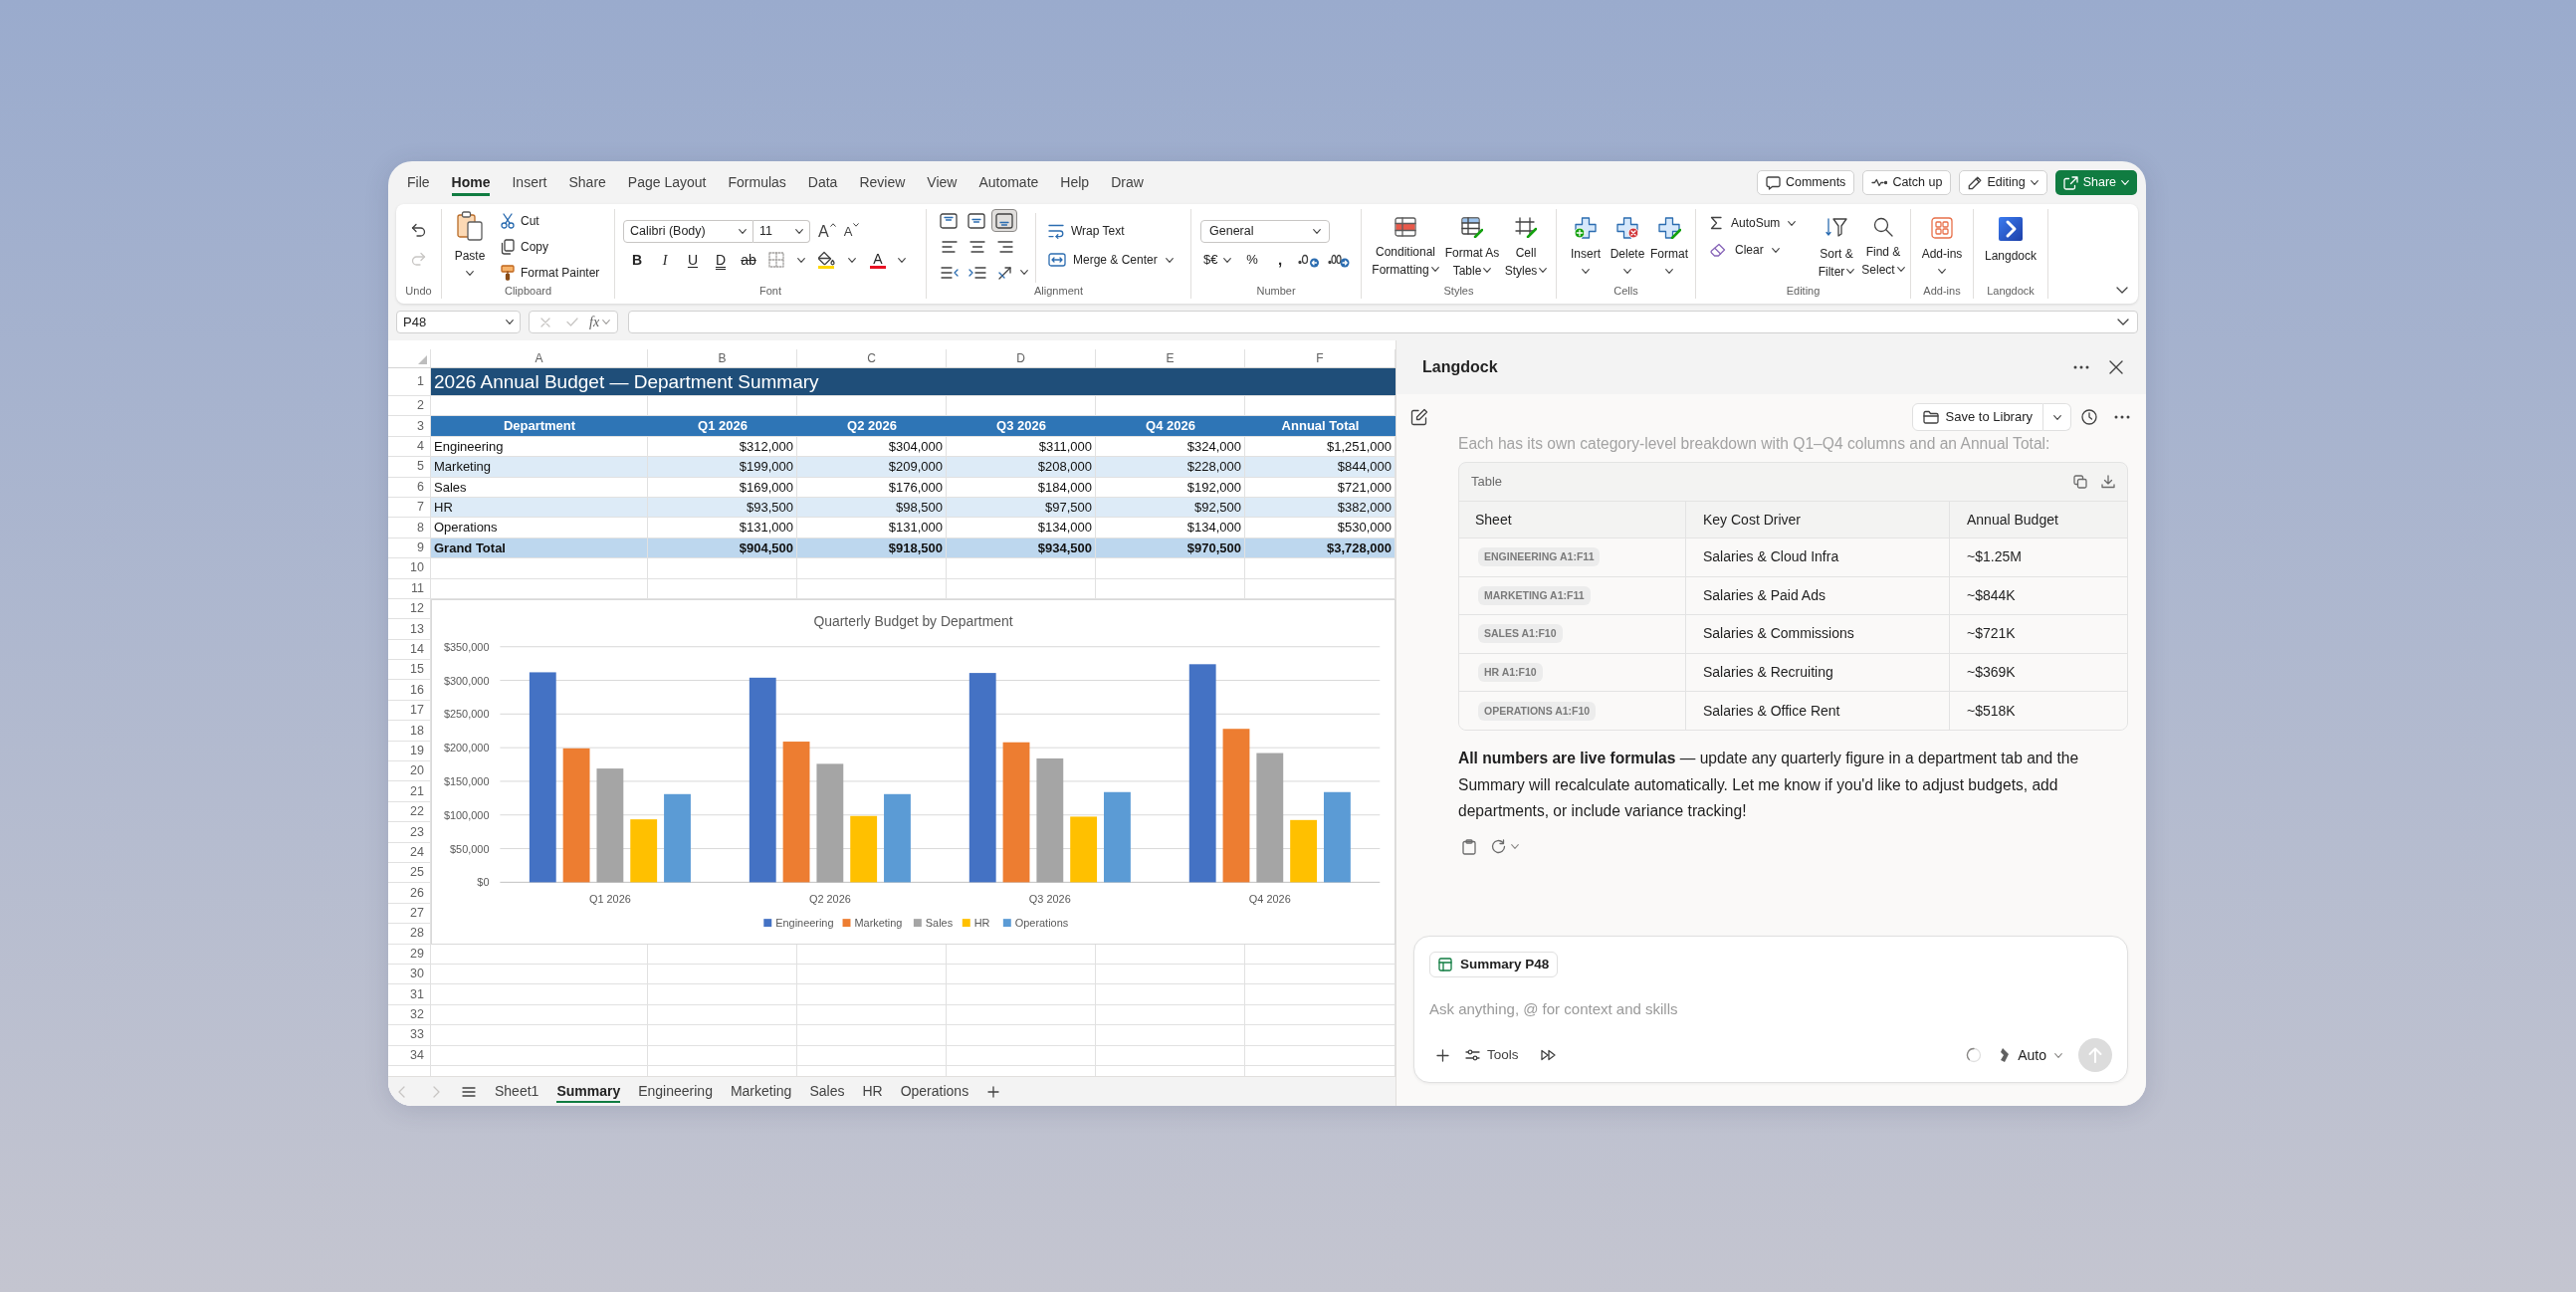 This screenshot has height=1292, width=2576. What do you see at coordinates (1405, 244) in the screenshot?
I see `conditional-formatting-button: Conditional Formatting` at bounding box center [1405, 244].